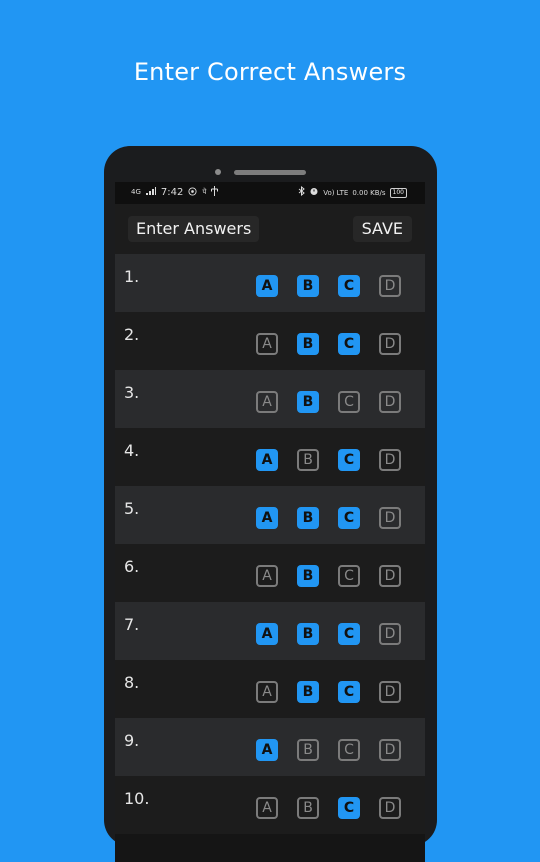  Describe the element at coordinates (204, 192) in the screenshot. I see `app-notification-glyph: पे` at that location.